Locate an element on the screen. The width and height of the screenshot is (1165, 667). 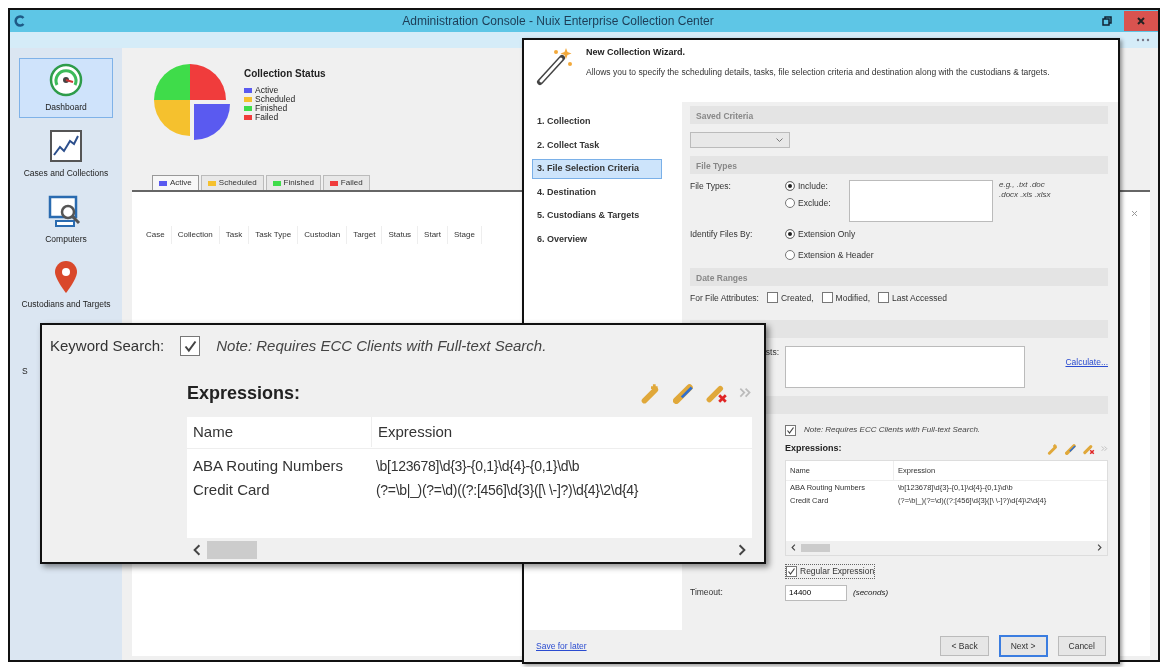
legend-label: Failed is located at coordinates (267, 117).